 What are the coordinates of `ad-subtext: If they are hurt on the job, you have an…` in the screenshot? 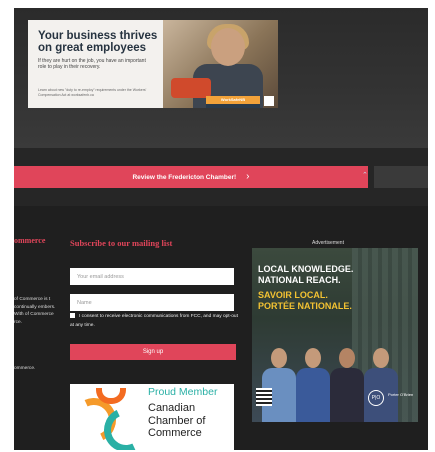 It's located at (92, 64).